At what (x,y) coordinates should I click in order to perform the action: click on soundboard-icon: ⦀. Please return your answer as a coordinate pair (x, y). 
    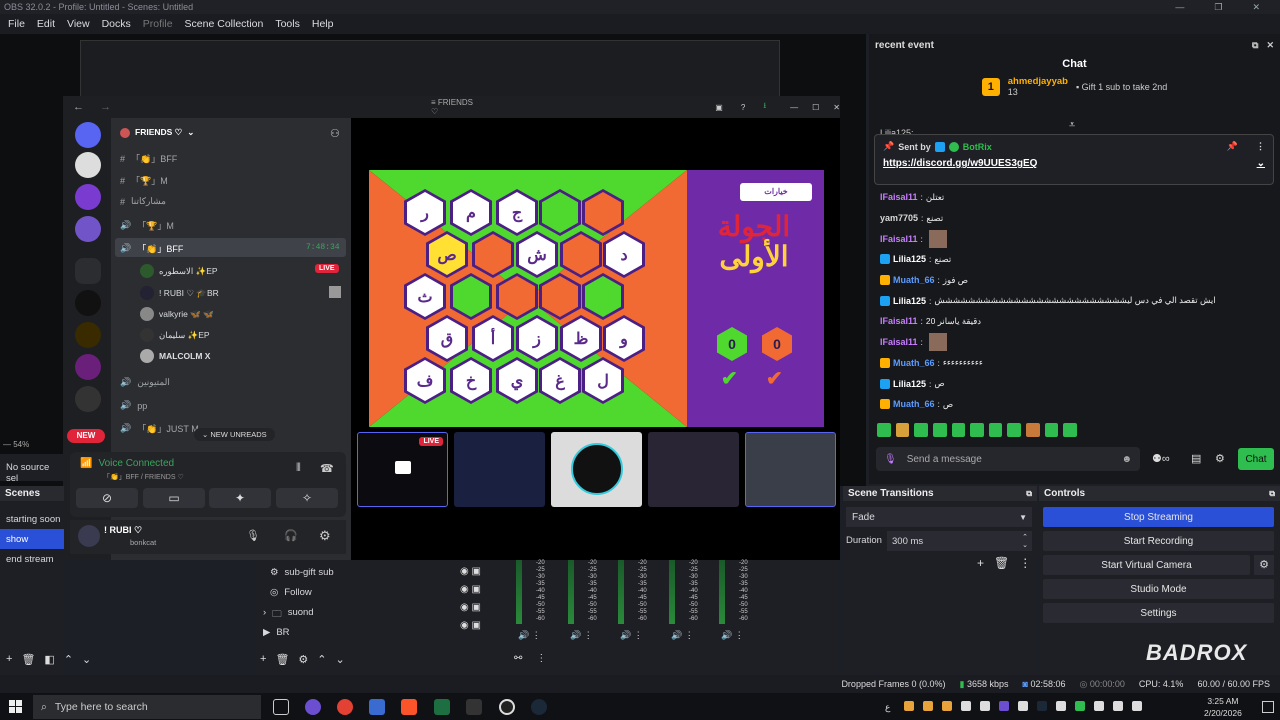
    Looking at the image, I should click on (298, 468).